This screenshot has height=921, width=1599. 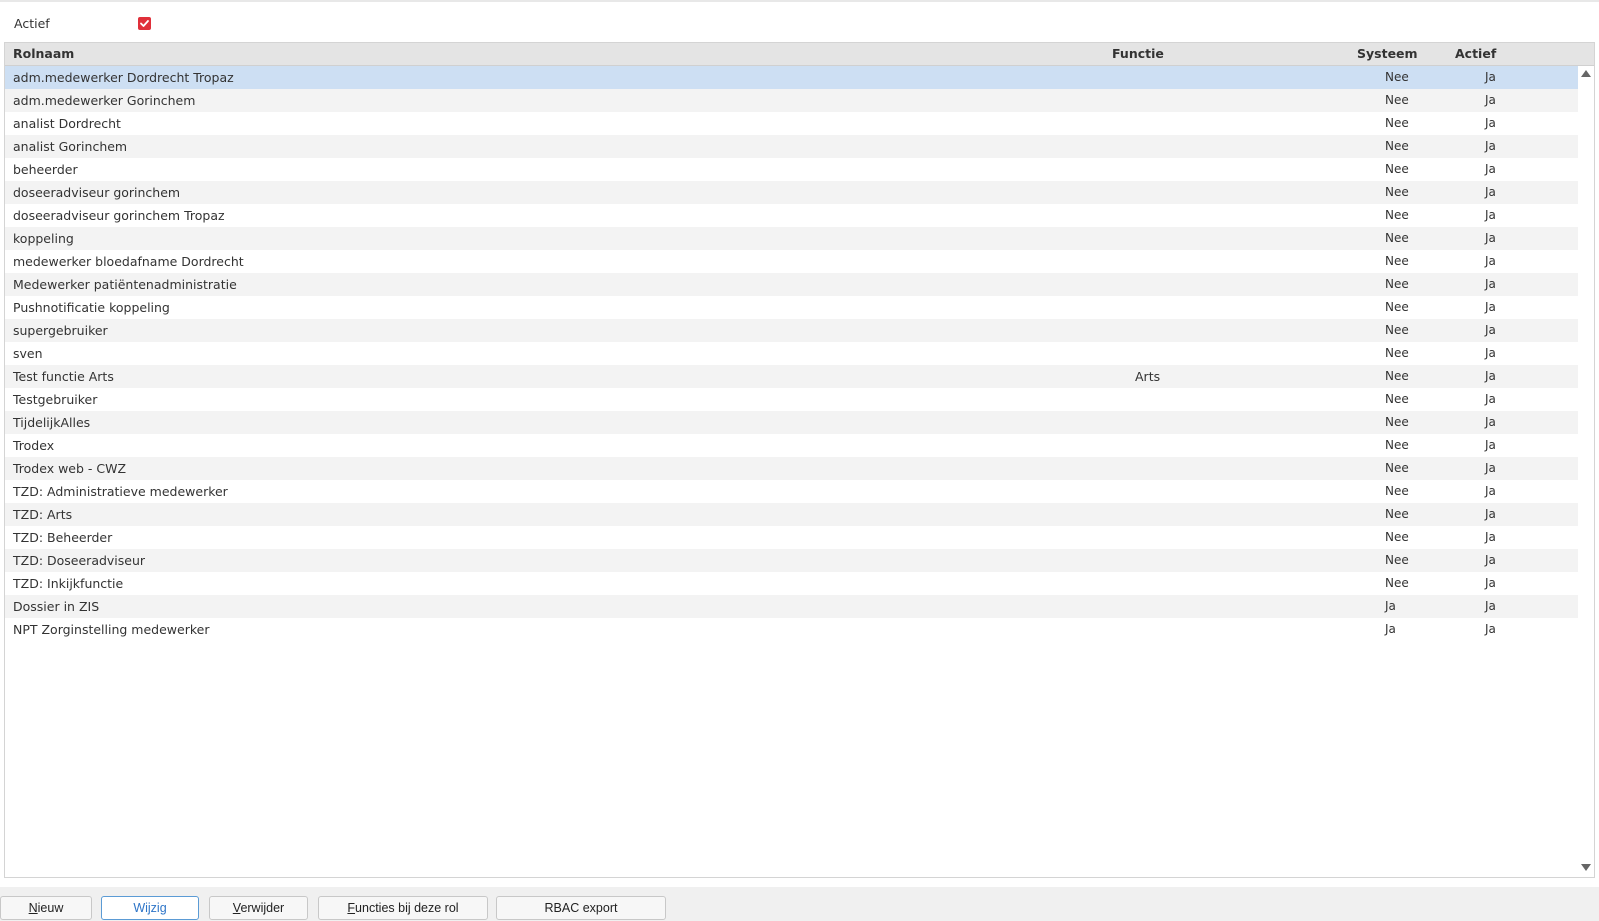 I want to click on table-row: analist Dordrecht Nee Ja, so click(x=791, y=123).